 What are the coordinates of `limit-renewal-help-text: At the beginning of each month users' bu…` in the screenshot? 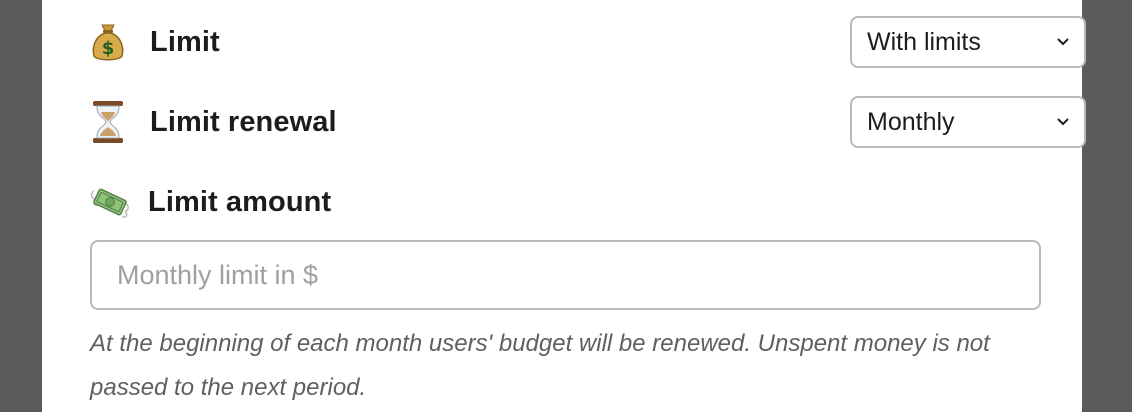 It's located at (540, 365).